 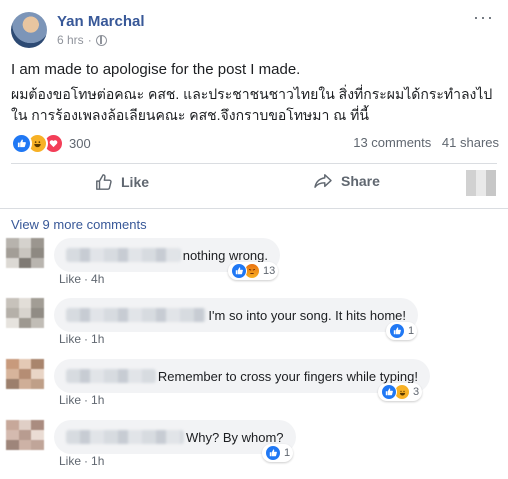 I want to click on comment-text: I'm so into your song. It hits home!, so click(x=307, y=315).